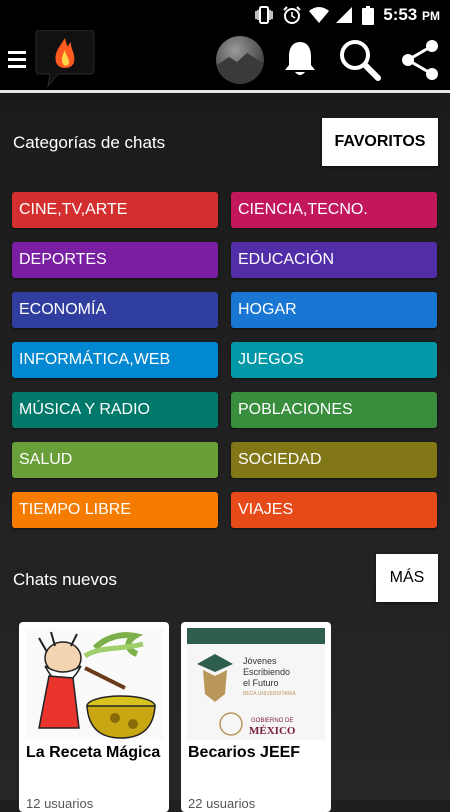  I want to click on categories-title: Categorías de chats, so click(89, 142).